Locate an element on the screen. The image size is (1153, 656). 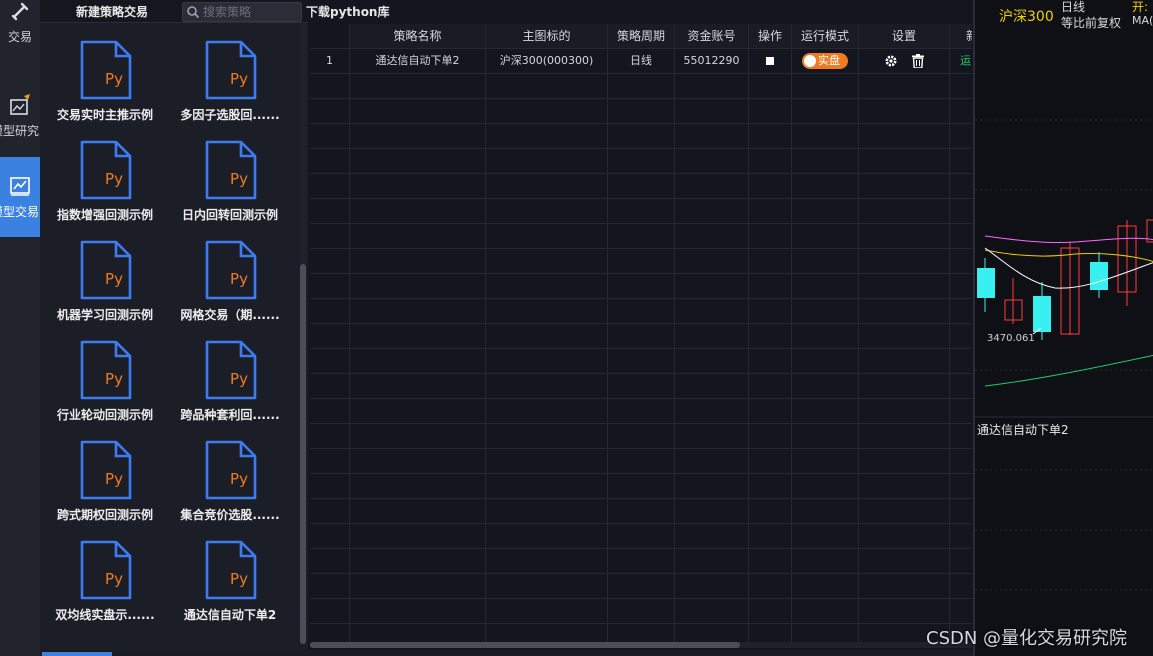
chart-trade-icon is located at coordinates (20, 186).